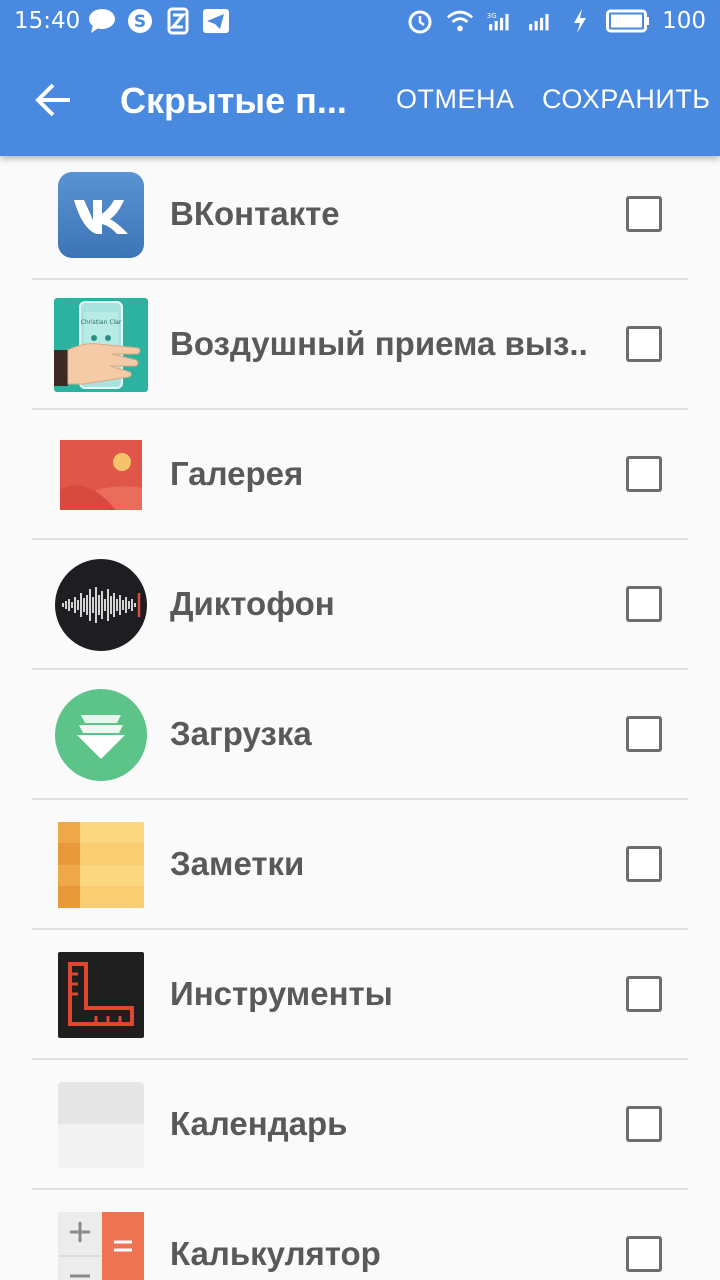 The width and height of the screenshot is (720, 1280). What do you see at coordinates (102, 21) in the screenshot?
I see `chat-icon` at bounding box center [102, 21].